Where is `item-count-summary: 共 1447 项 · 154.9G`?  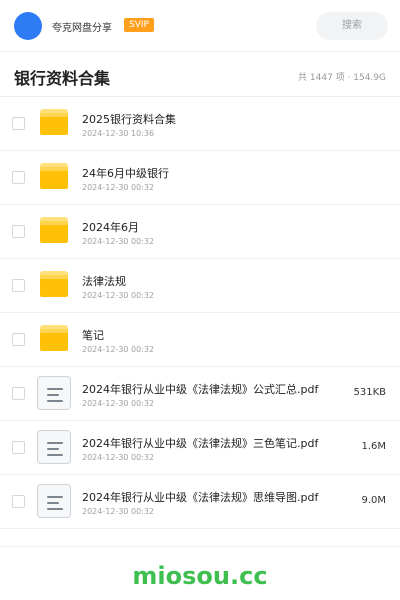 item-count-summary: 共 1447 项 · 154.9G is located at coordinates (342, 78).